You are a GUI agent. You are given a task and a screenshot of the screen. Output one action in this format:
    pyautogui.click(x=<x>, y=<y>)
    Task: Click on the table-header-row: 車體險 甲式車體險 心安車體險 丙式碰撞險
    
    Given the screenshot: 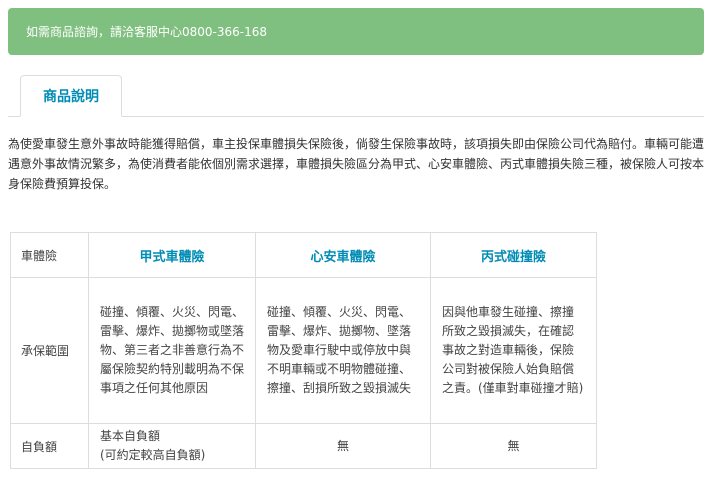 What is the action you would take?
    pyautogui.click(x=303, y=255)
    